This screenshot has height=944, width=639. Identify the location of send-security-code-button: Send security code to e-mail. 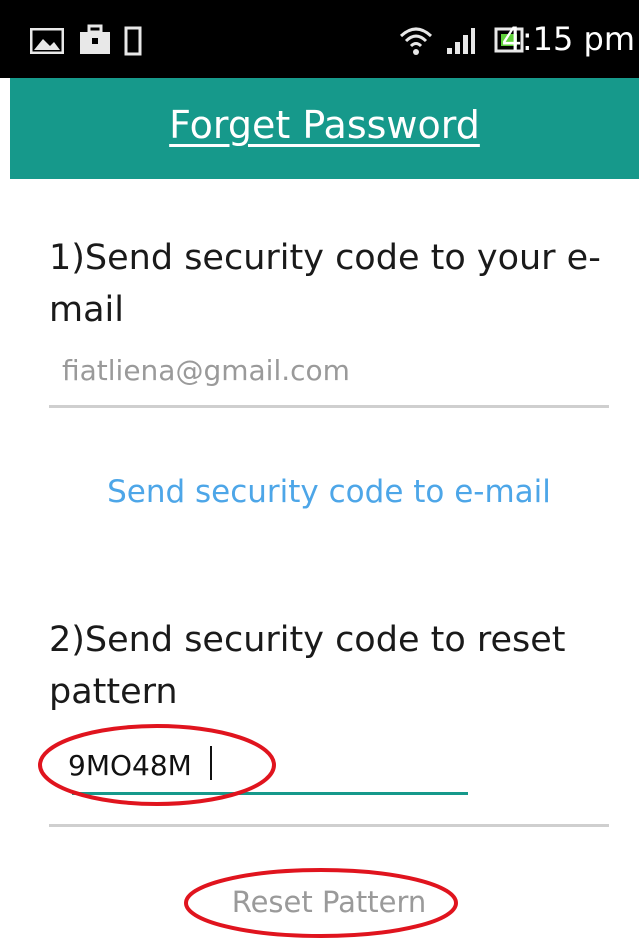
(329, 492).